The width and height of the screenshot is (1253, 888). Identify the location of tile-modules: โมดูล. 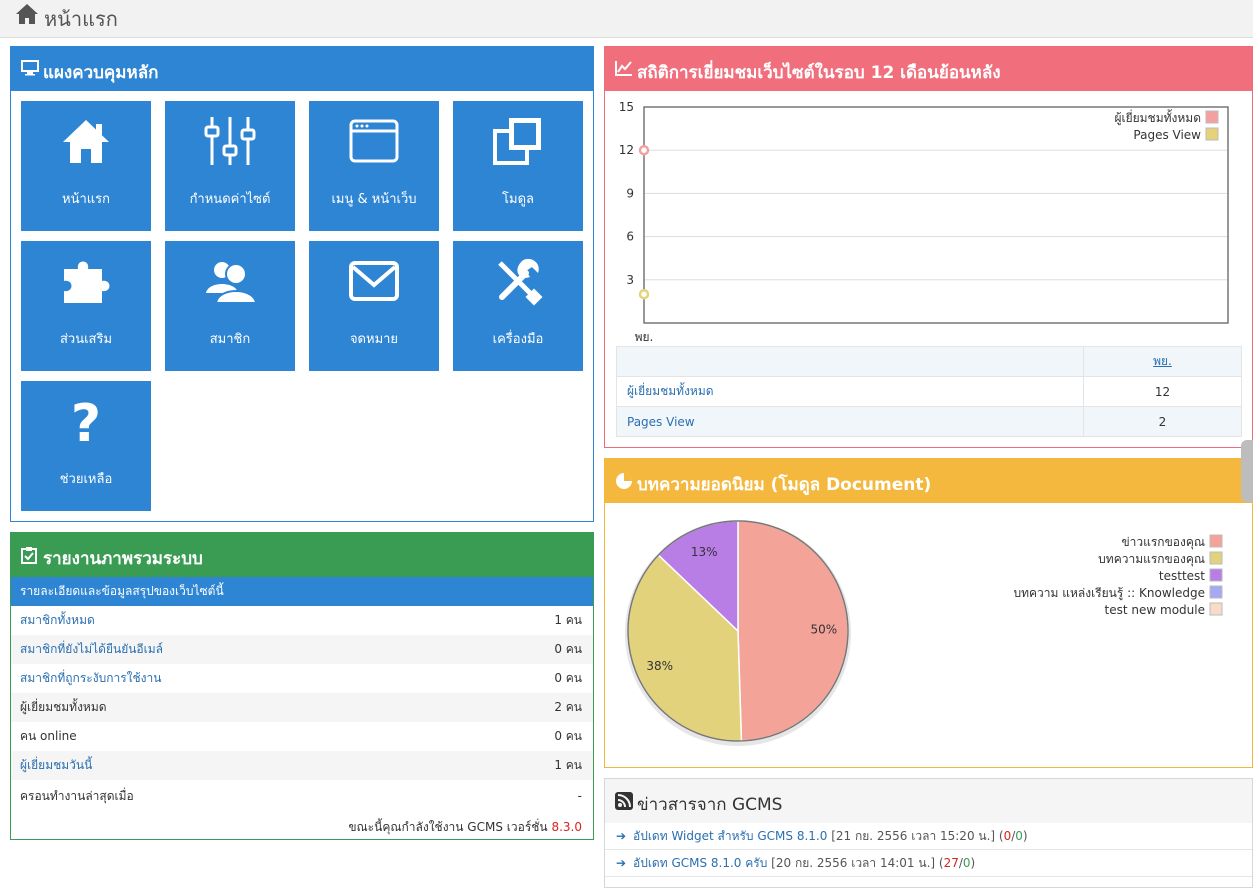
(518, 166).